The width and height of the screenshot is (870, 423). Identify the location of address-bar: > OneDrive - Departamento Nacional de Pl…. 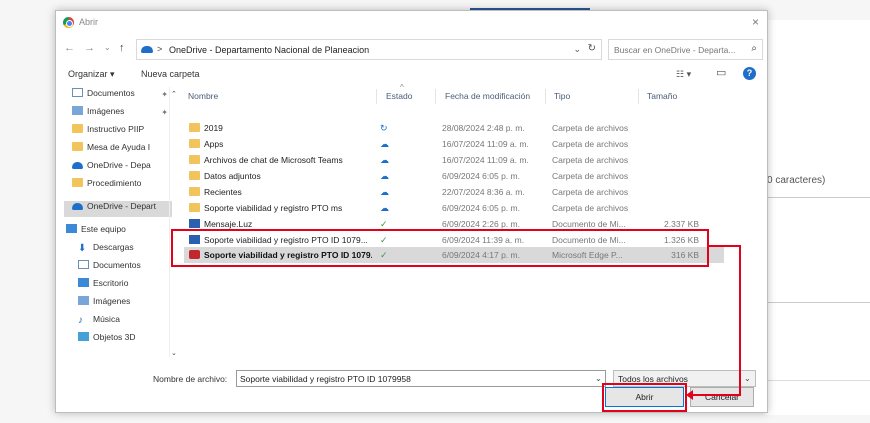
(369, 49).